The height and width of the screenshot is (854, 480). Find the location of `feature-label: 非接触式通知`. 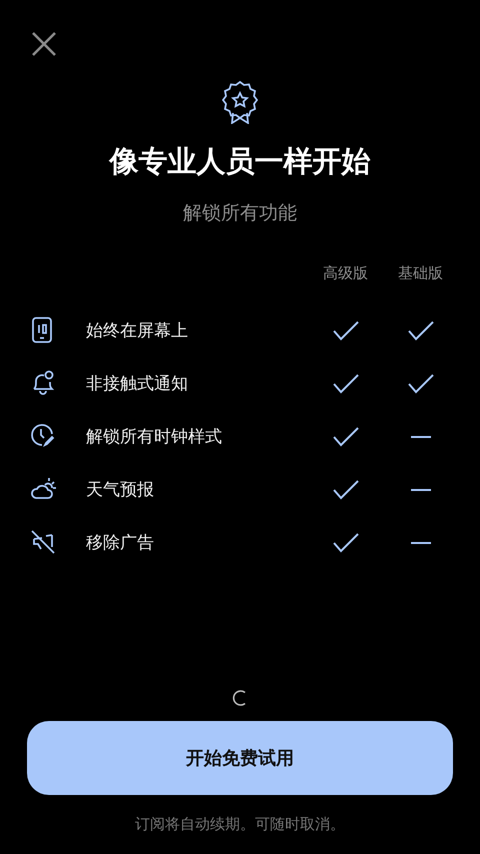

feature-label: 非接触式通知 is located at coordinates (137, 384).